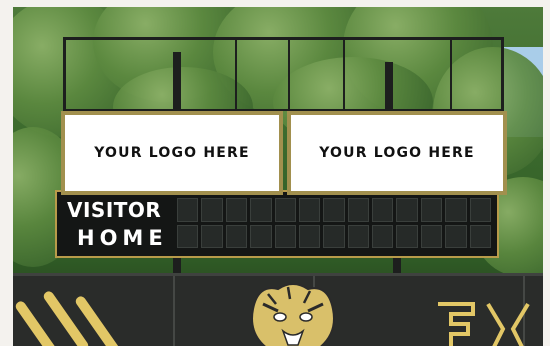  What do you see at coordinates (122, 238) in the screenshot?
I see `home-label: HOME` at bounding box center [122, 238].